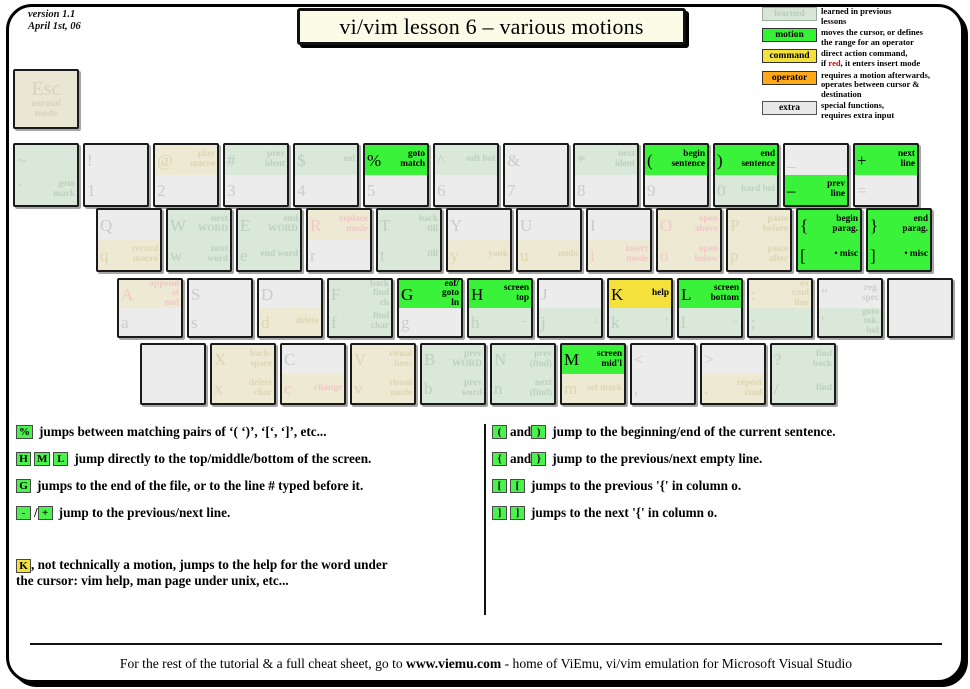 This screenshot has width=970, height=689. I want to click on key-glyph: L, so click(686, 294).